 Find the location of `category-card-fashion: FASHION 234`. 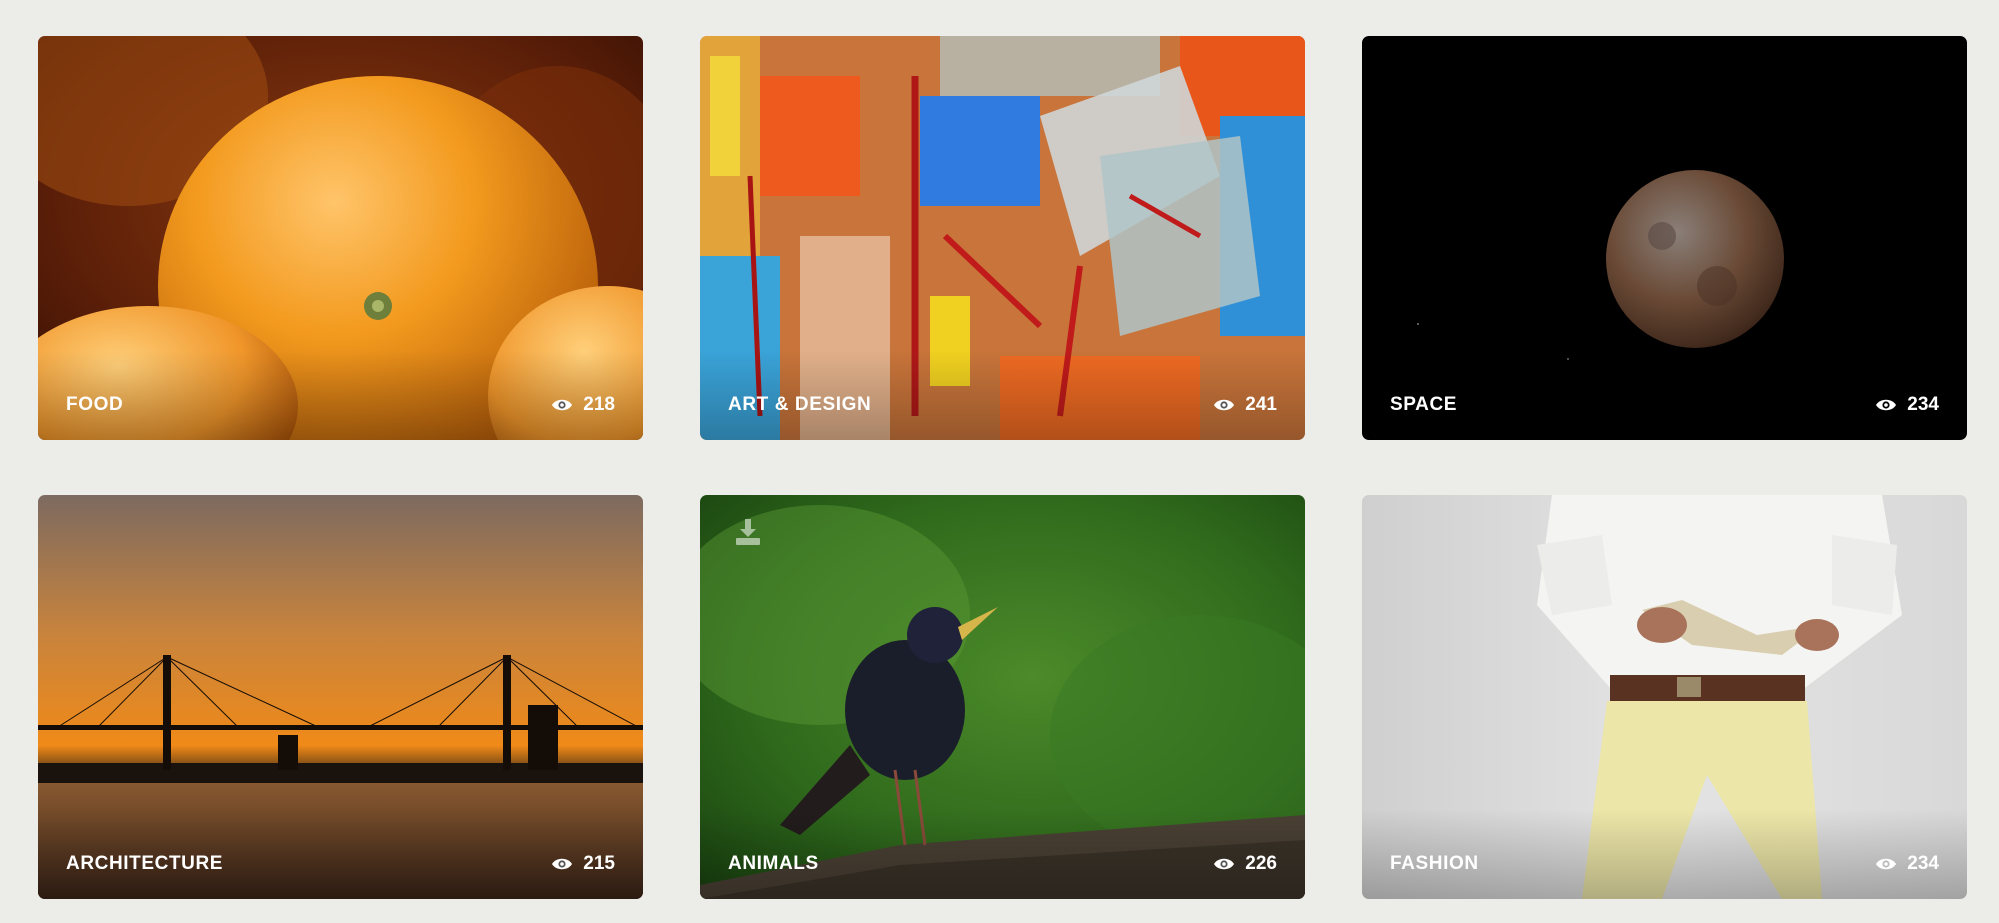

category-card-fashion: FASHION 234 is located at coordinates (1664, 697).